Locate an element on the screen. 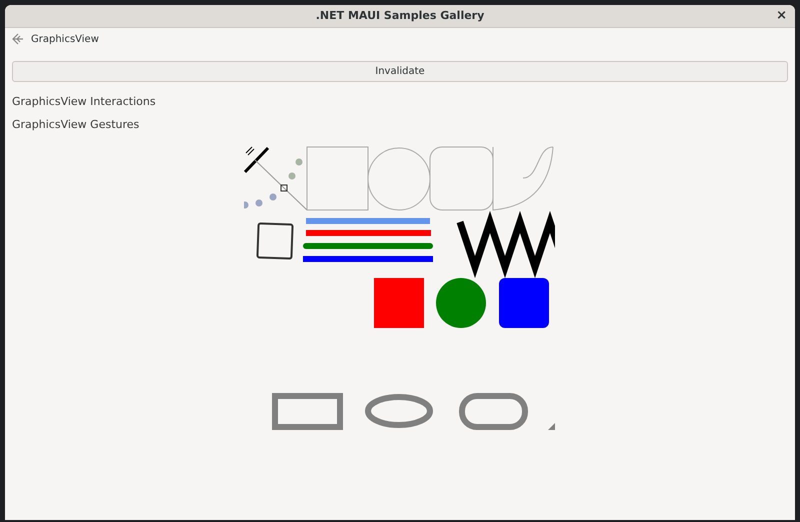 The height and width of the screenshot is (522, 800). menu-link: GraphicsView Gestures is located at coordinates (76, 124).